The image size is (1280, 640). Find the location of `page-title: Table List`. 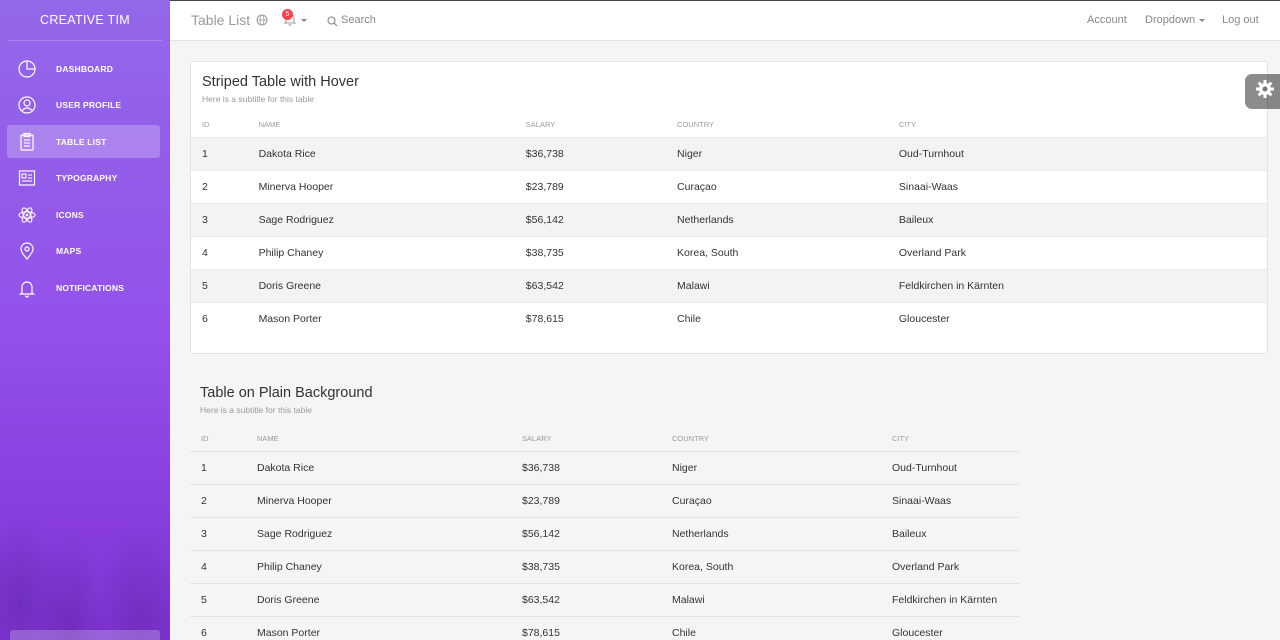

page-title: Table List is located at coordinates (220, 20).